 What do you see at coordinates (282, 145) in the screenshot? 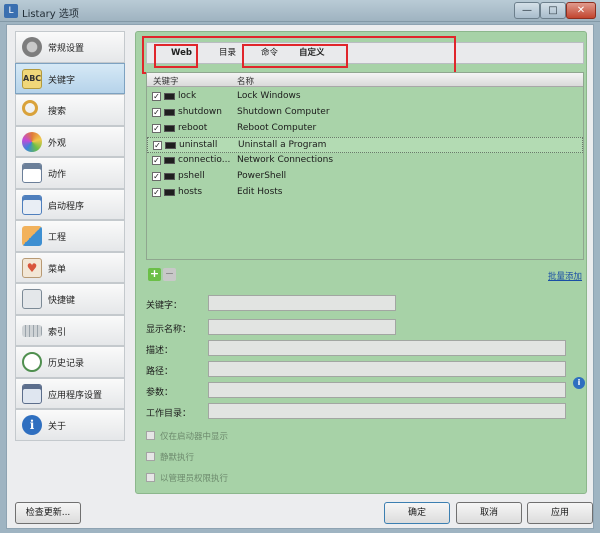
I see `row-name: Uninstall a Program` at bounding box center [282, 145].